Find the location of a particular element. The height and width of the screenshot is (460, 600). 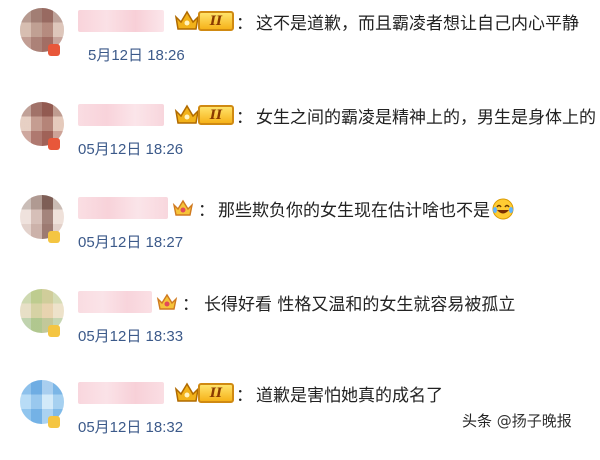

timestamp: 05月12日 18:27 is located at coordinates (131, 242).